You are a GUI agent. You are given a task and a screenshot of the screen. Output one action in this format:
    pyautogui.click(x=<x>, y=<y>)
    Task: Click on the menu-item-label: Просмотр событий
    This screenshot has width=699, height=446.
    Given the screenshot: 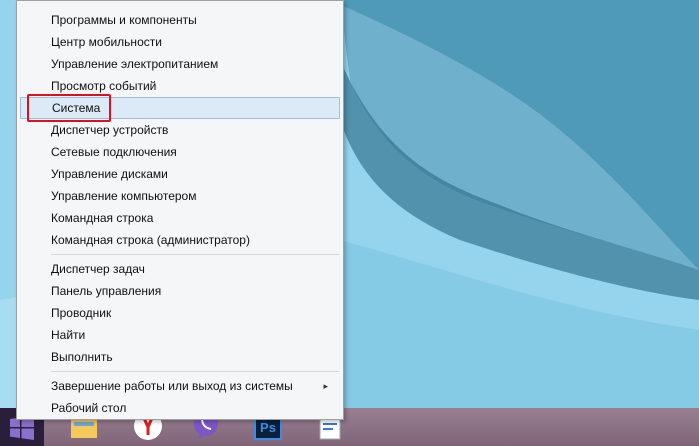 What is the action you would take?
    pyautogui.click(x=104, y=86)
    